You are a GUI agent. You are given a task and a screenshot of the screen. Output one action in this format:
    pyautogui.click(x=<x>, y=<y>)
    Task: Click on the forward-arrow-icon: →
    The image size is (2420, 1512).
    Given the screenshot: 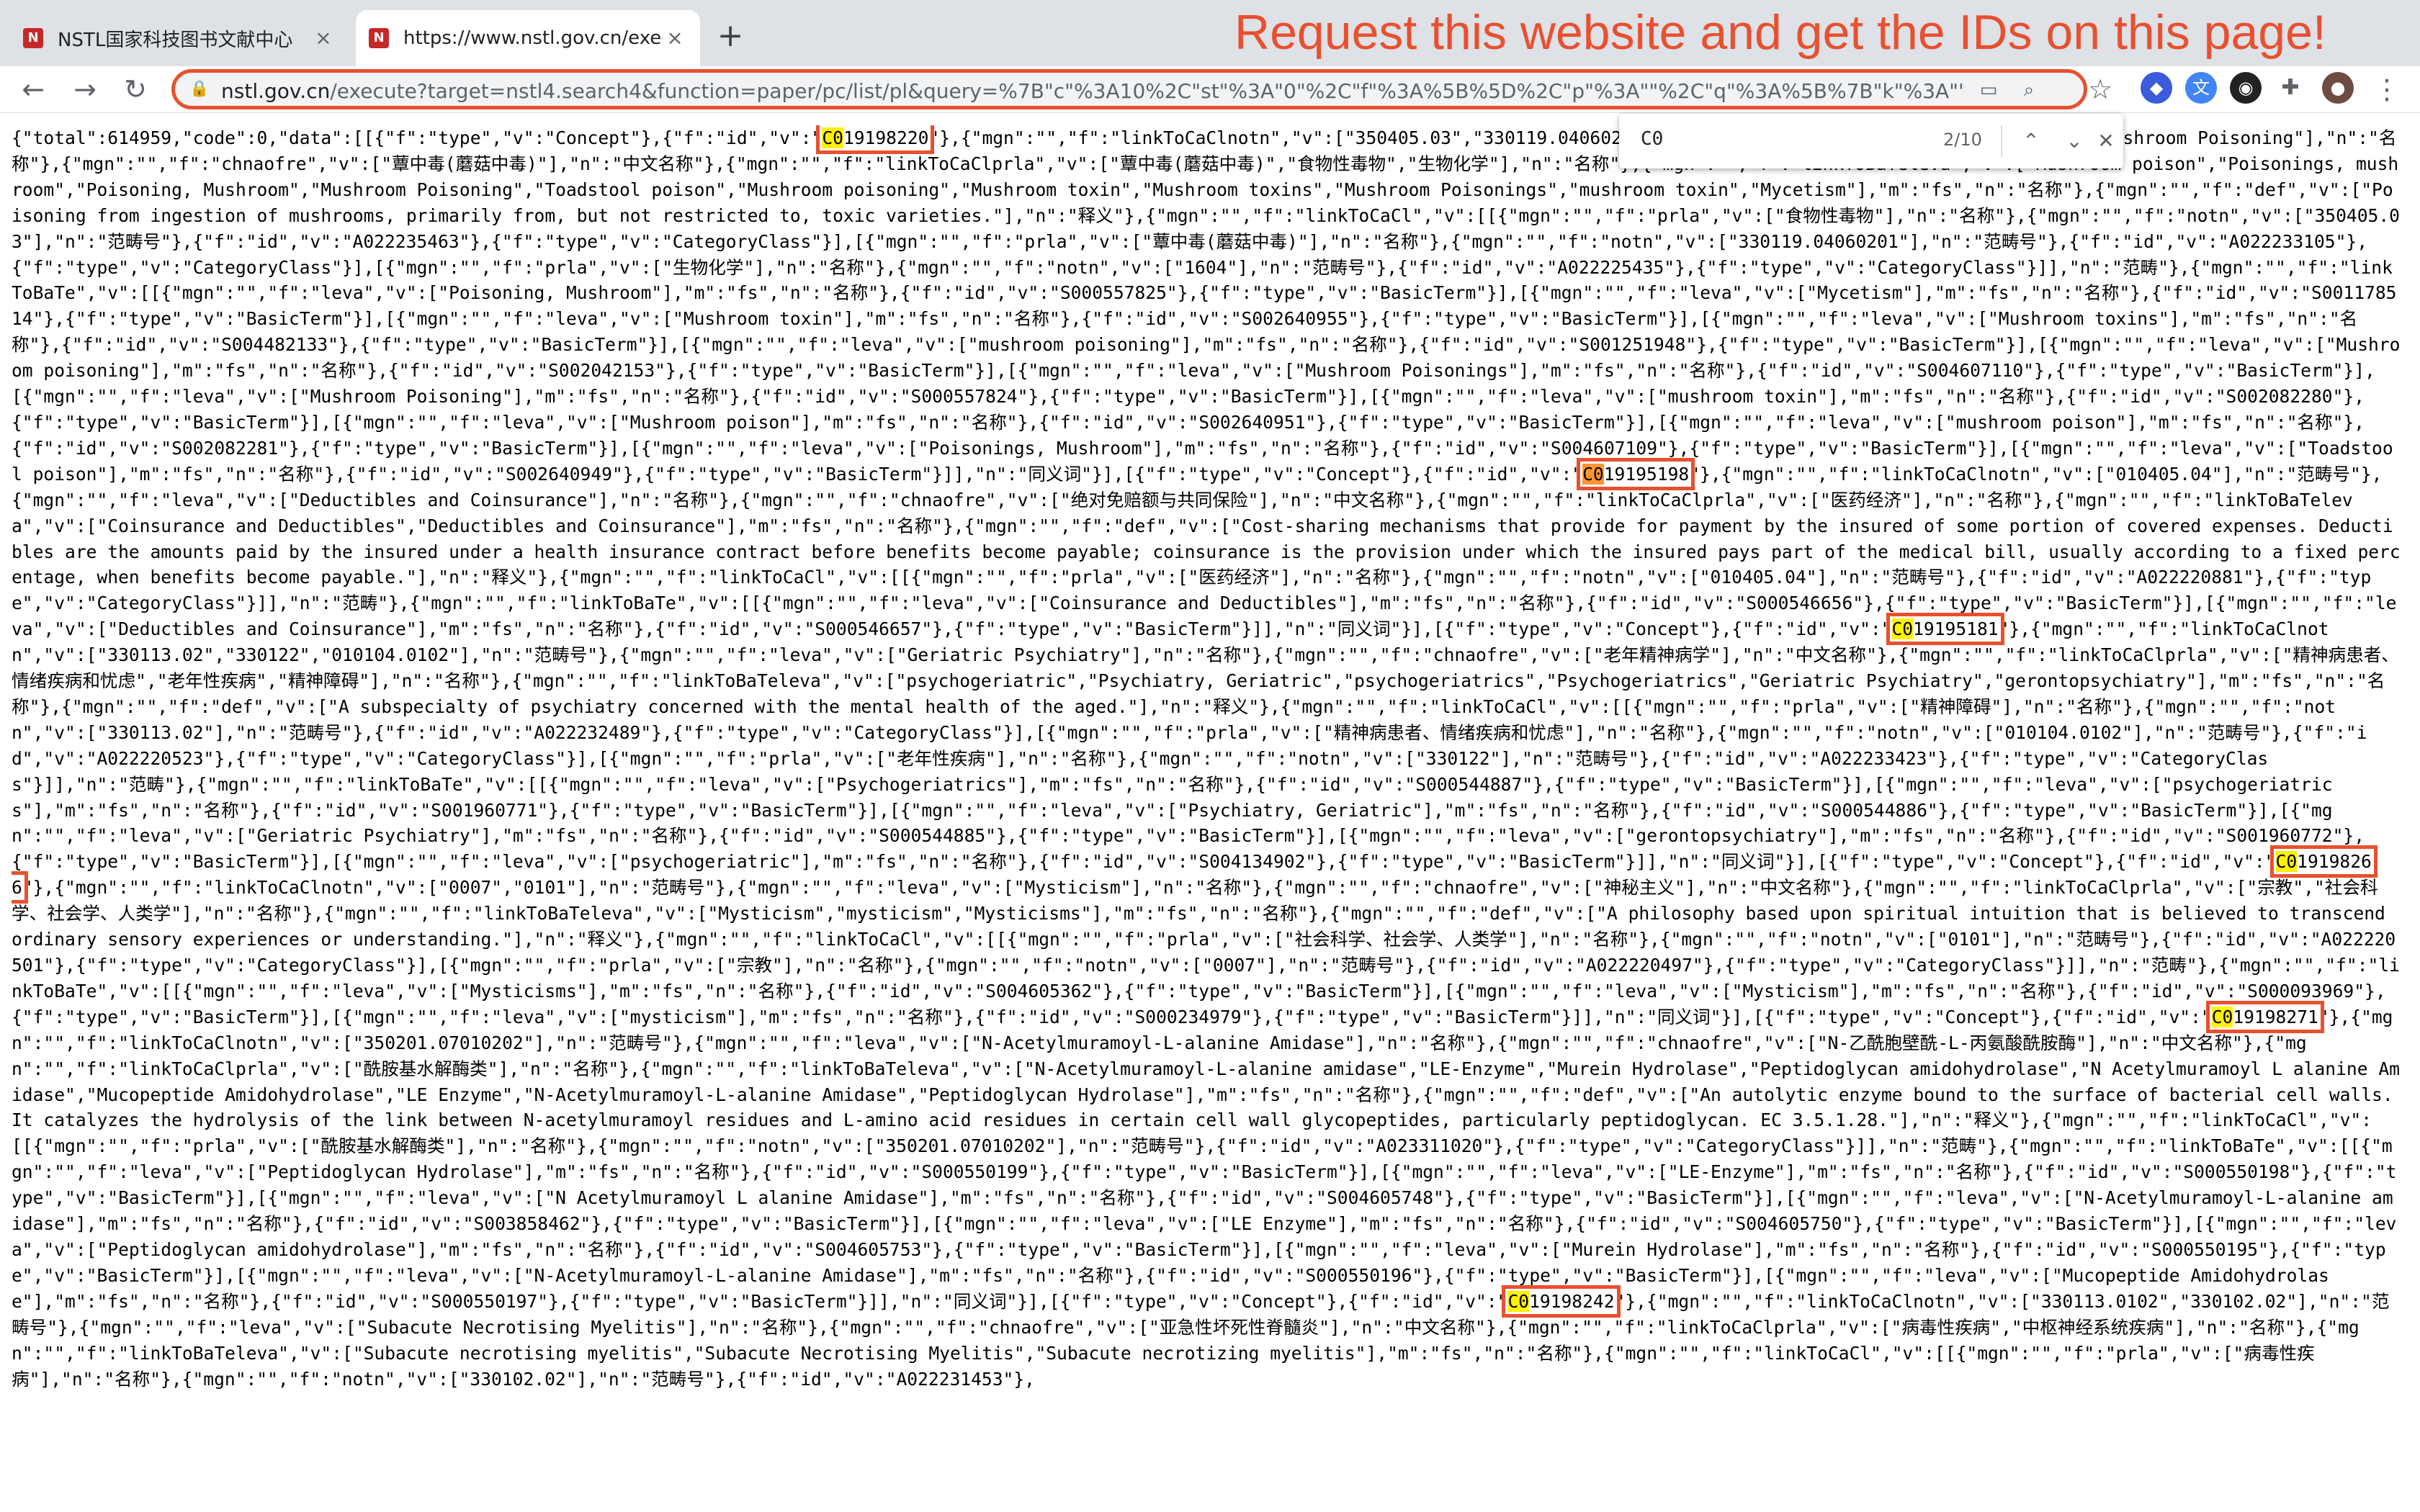 What is the action you would take?
    pyautogui.click(x=85, y=89)
    